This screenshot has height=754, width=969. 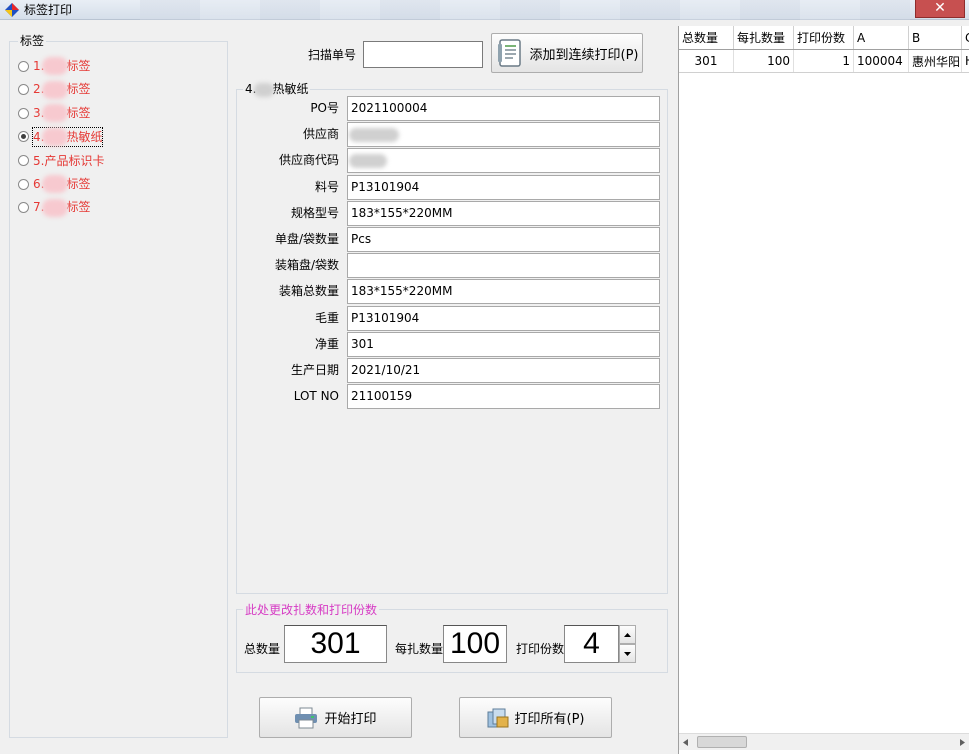 What do you see at coordinates (503, 370) in the screenshot?
I see `form-field-input: 2021/10/21` at bounding box center [503, 370].